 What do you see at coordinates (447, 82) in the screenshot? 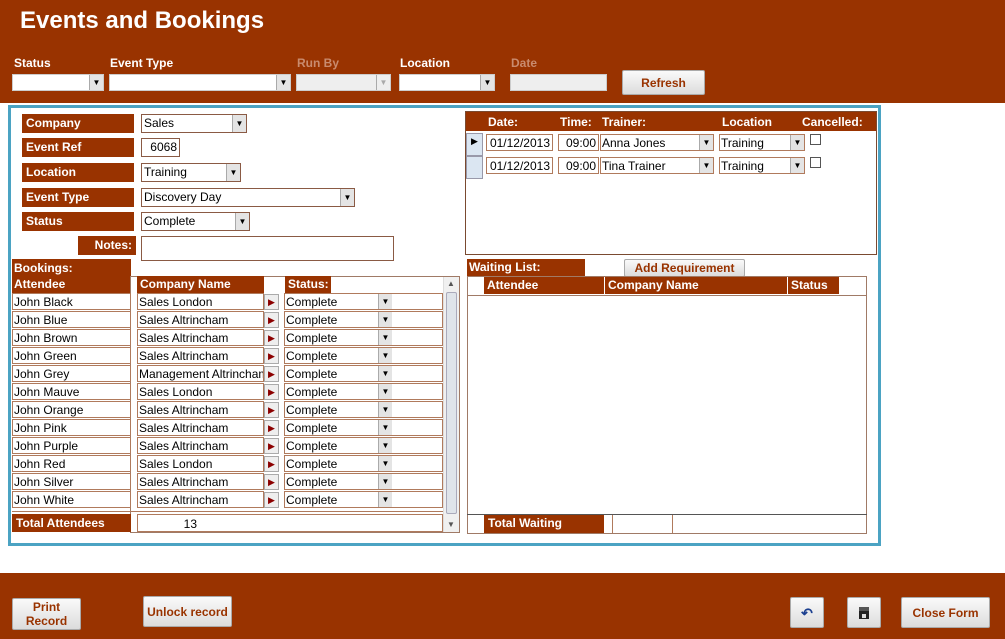
I see `filter-location-select: ▼` at bounding box center [447, 82].